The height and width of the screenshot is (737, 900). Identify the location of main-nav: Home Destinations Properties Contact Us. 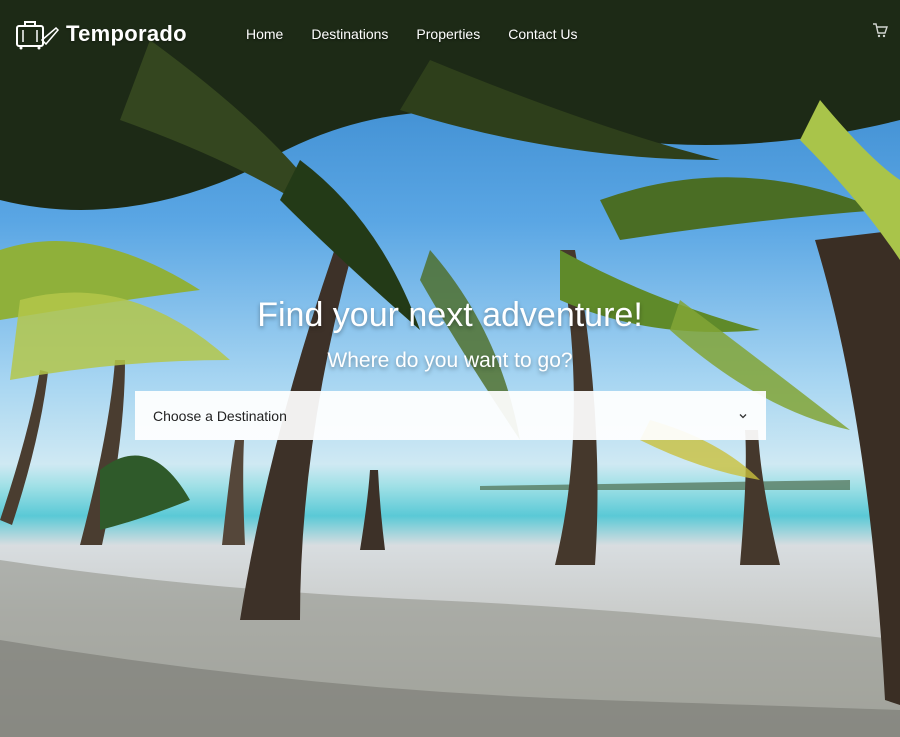
(411, 34).